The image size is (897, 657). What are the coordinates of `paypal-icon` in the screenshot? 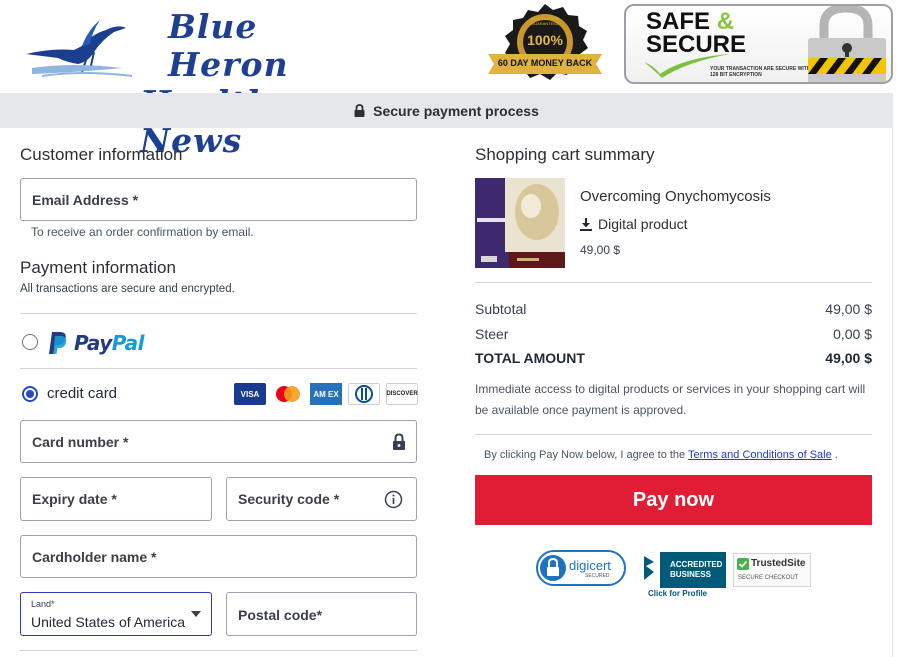 It's located at (58, 343).